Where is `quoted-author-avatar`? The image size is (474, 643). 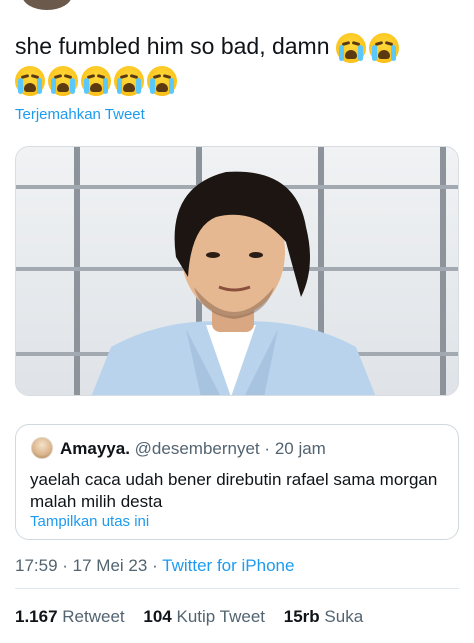
quoted-author-avatar is located at coordinates (42, 448).